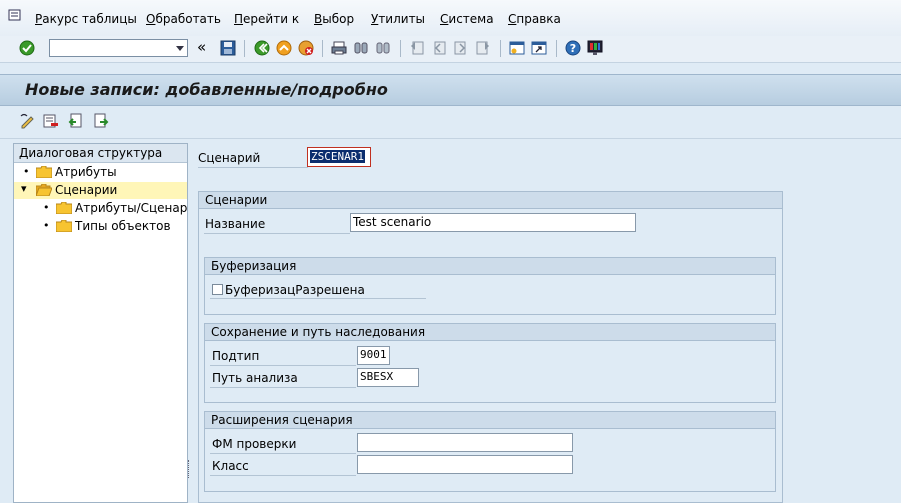 The height and width of the screenshot is (503, 901). I want to click on collapse-icon: «, so click(205, 47).